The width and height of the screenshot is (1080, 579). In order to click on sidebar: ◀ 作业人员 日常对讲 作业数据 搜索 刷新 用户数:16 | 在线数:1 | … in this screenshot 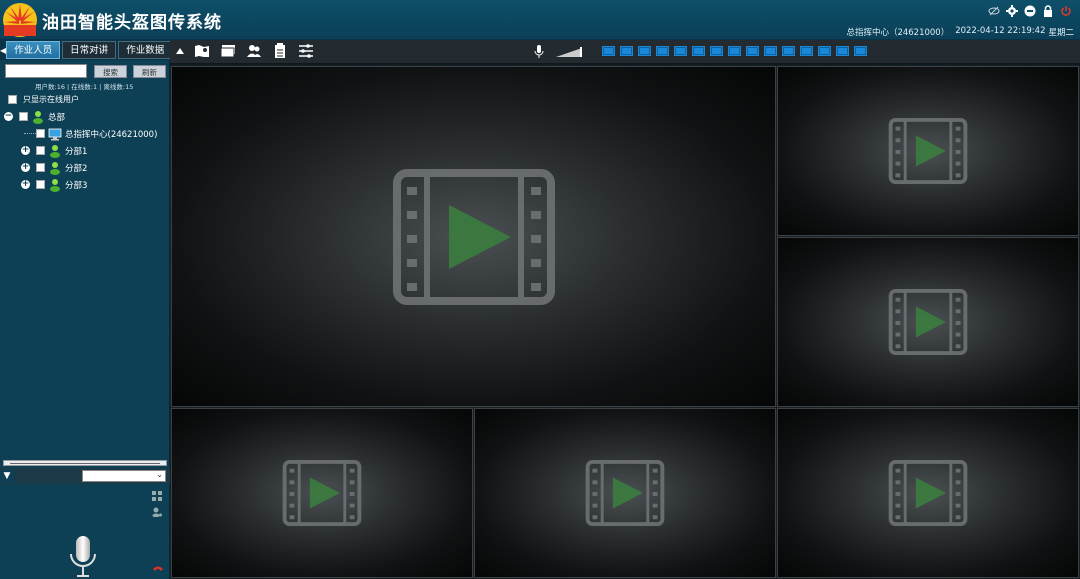, I will do `click(86, 309)`.